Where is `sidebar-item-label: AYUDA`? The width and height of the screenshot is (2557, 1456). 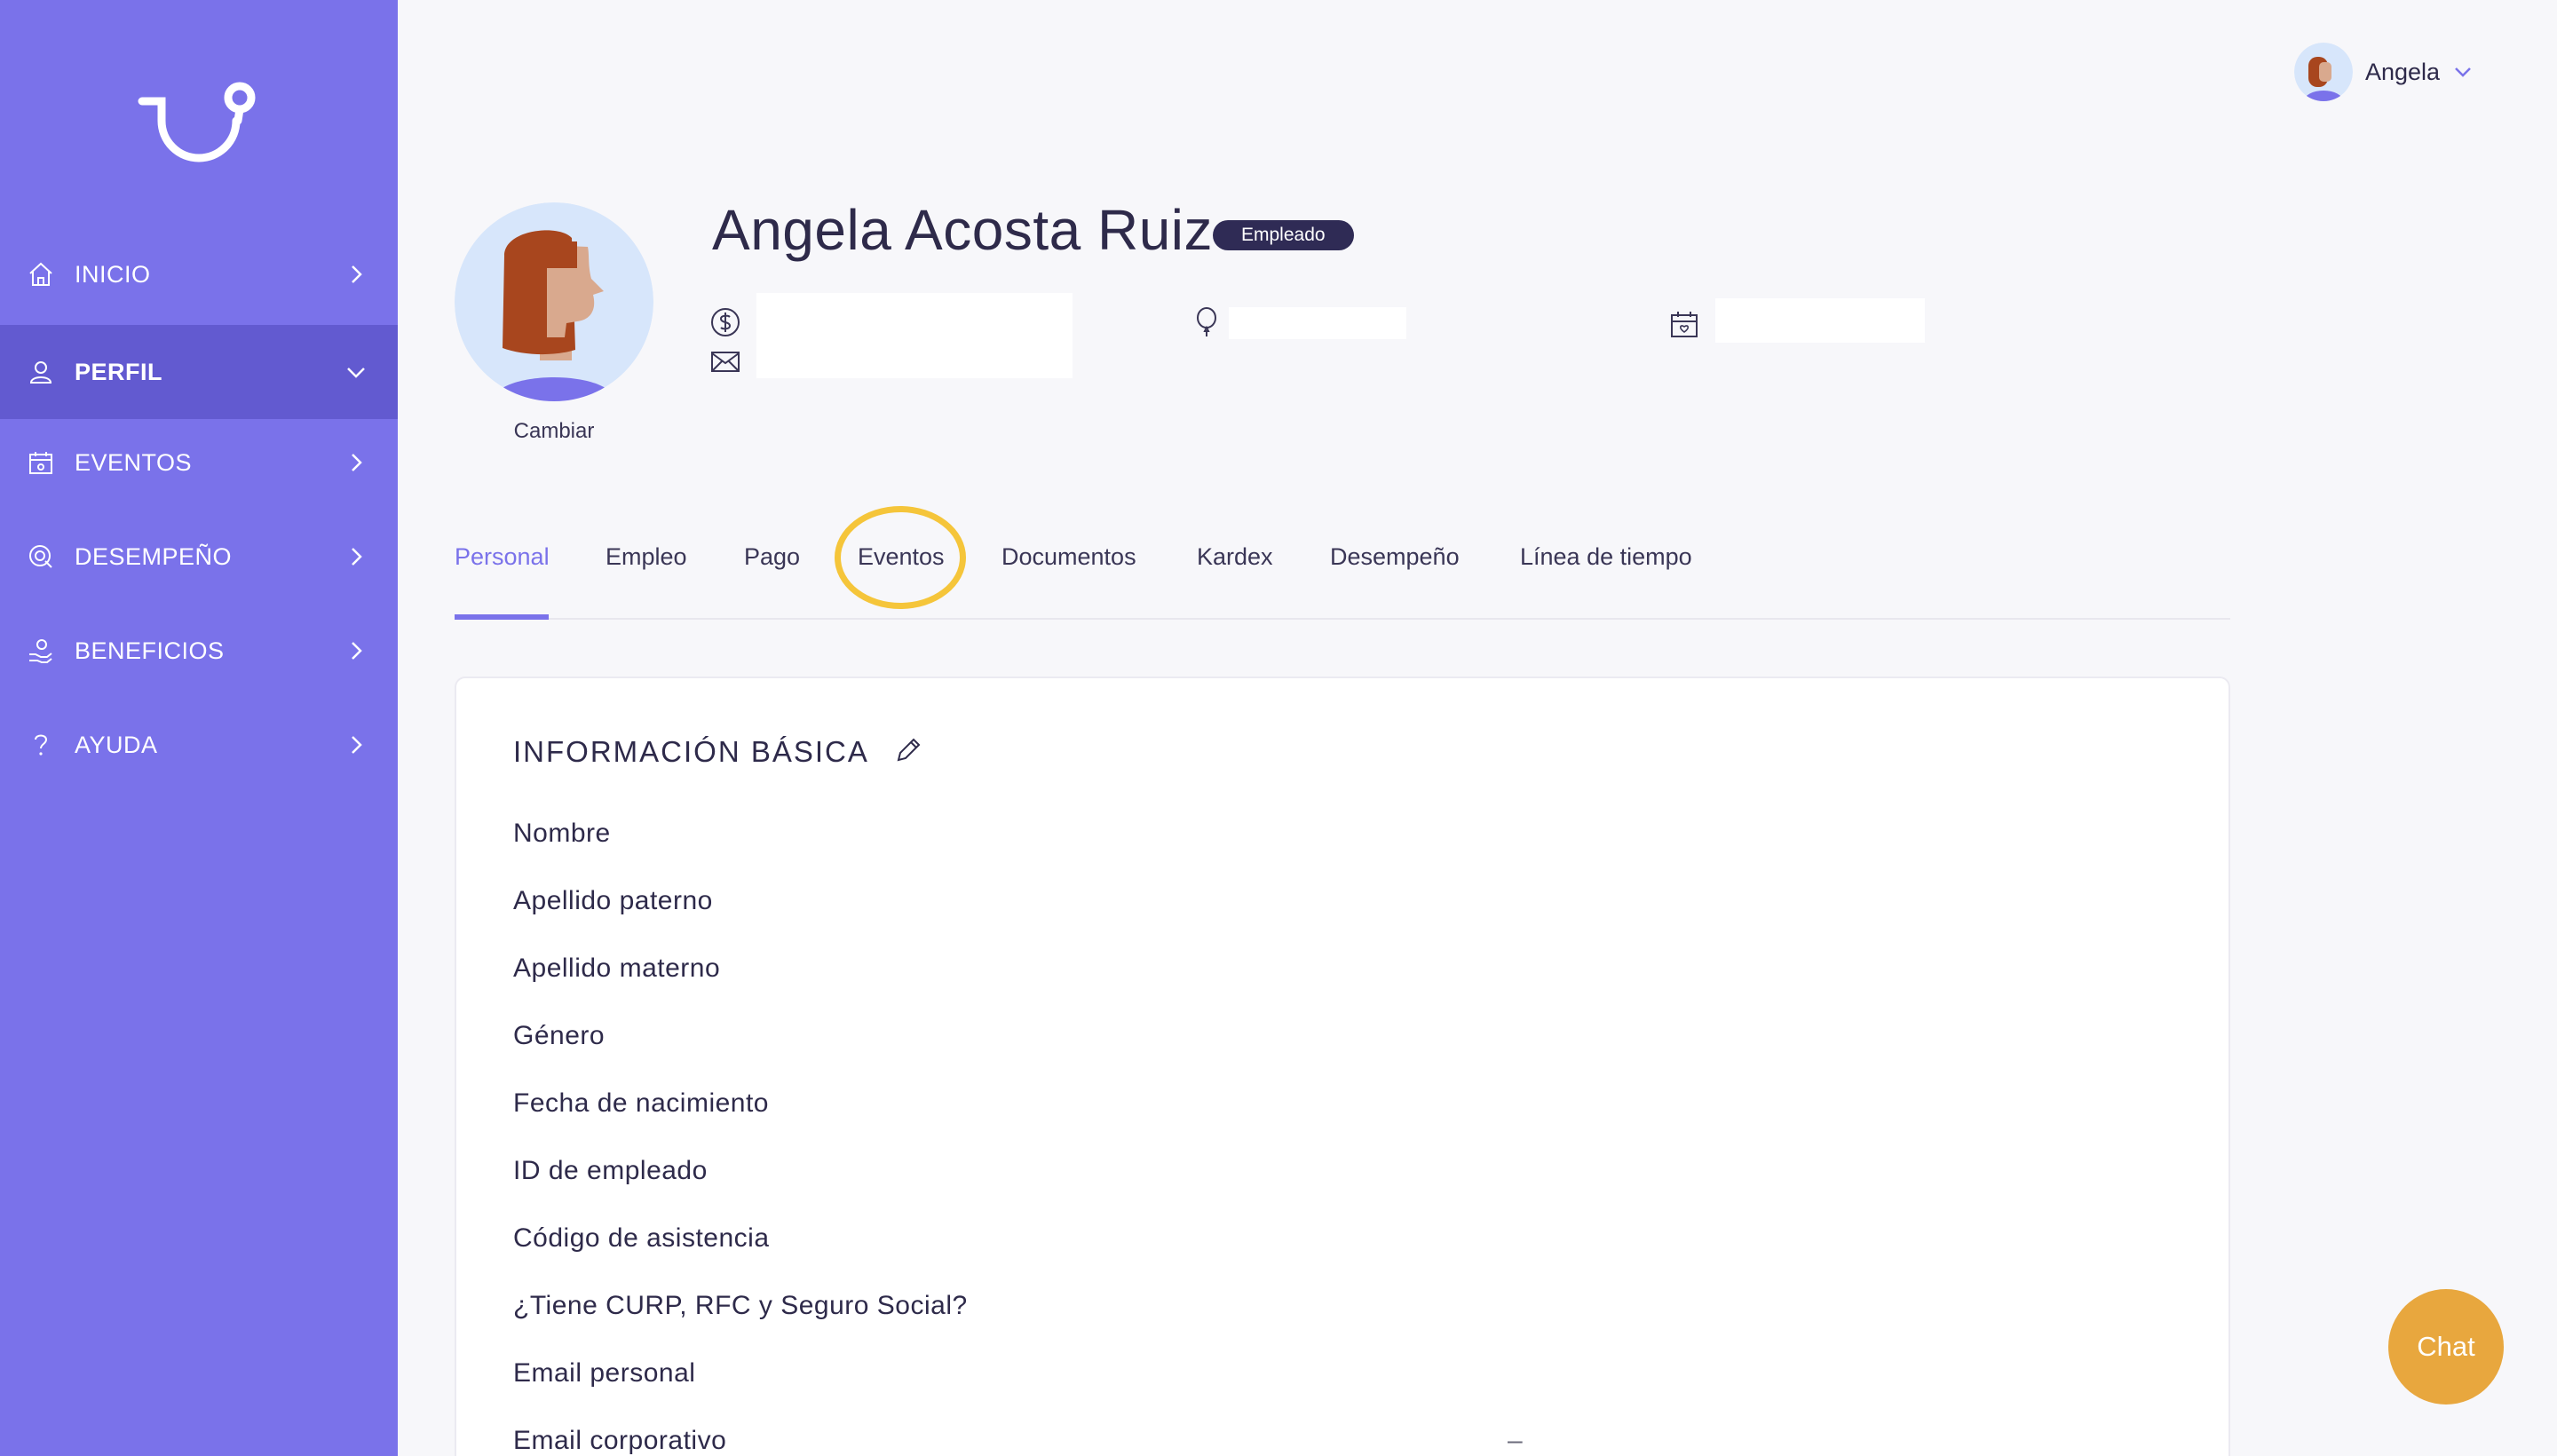 sidebar-item-label: AYUDA is located at coordinates (116, 744).